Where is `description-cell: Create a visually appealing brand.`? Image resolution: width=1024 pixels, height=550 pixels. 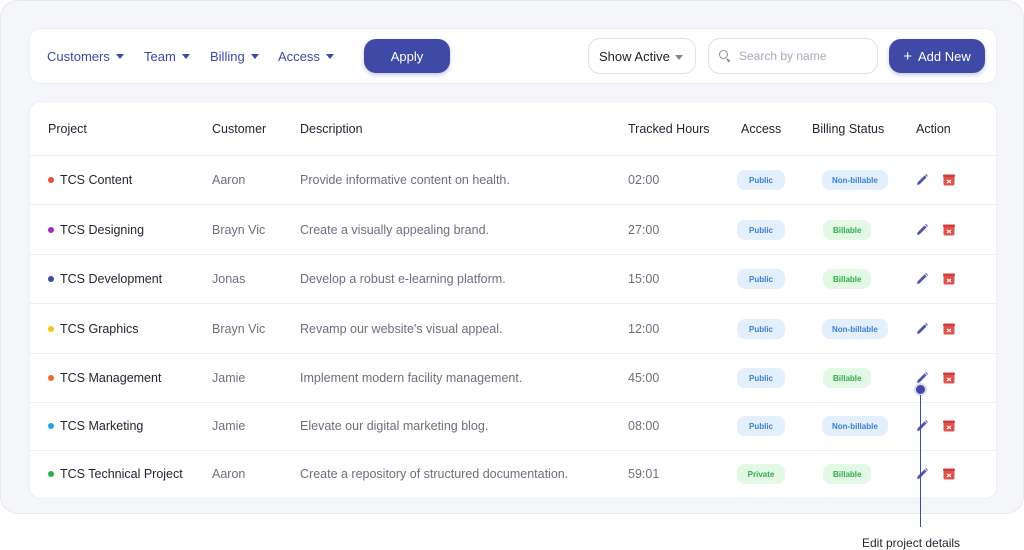
description-cell: Create a visually appealing brand. is located at coordinates (395, 230).